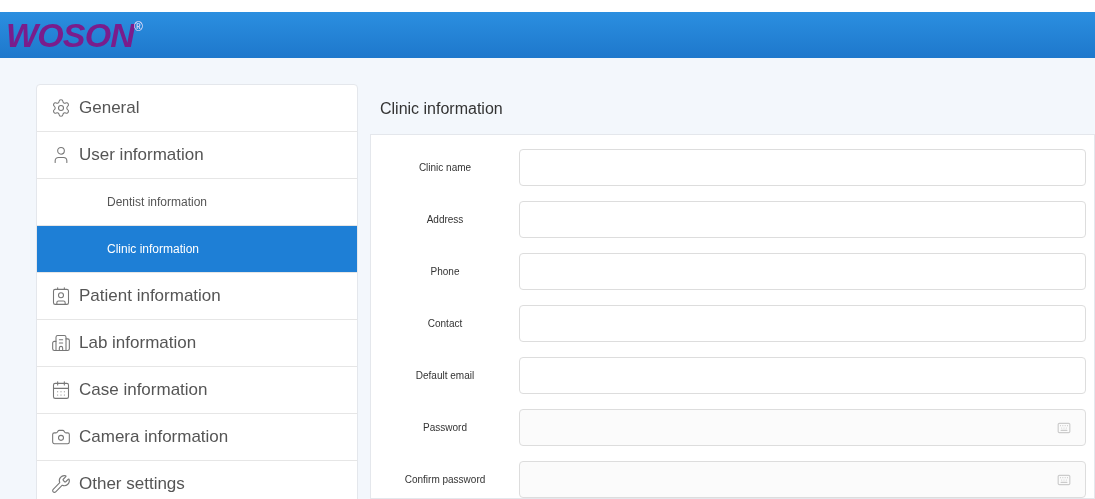  Describe the element at coordinates (197, 296) in the screenshot. I see `sidebar-item: Patient information` at that location.